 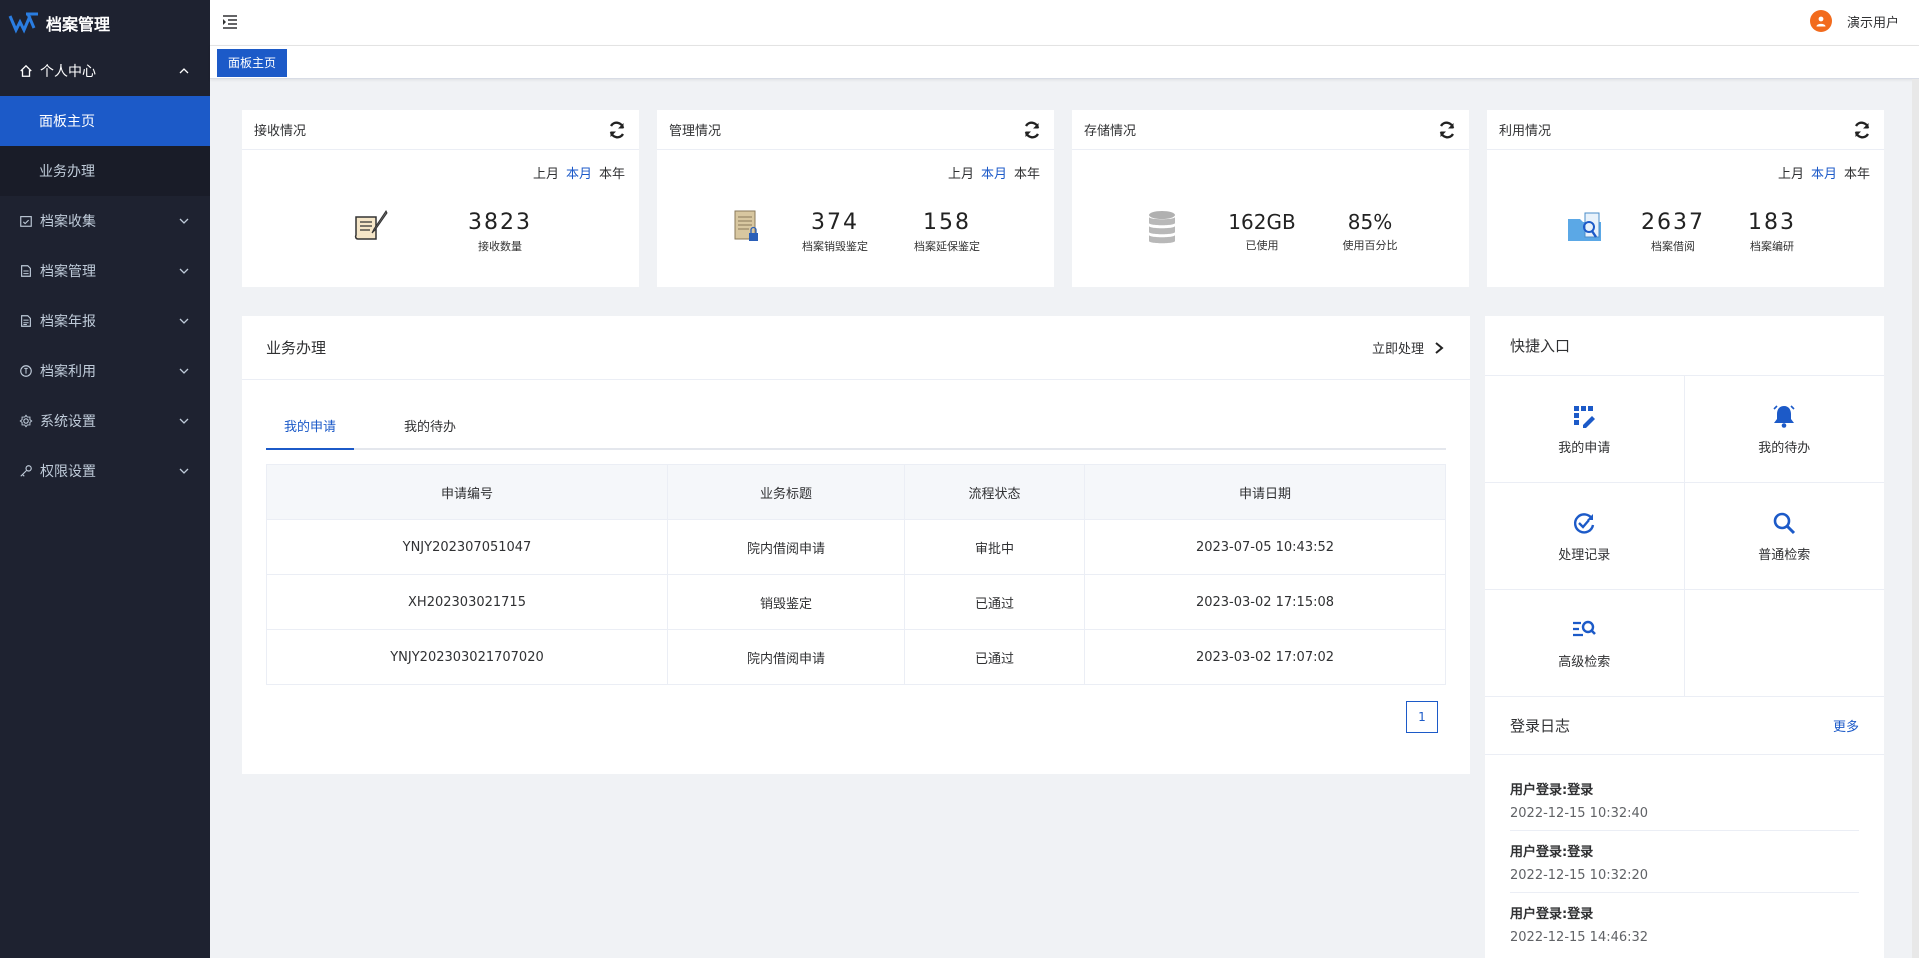 I want to click on sidebar-group-label: 系统设置, so click(x=68, y=422).